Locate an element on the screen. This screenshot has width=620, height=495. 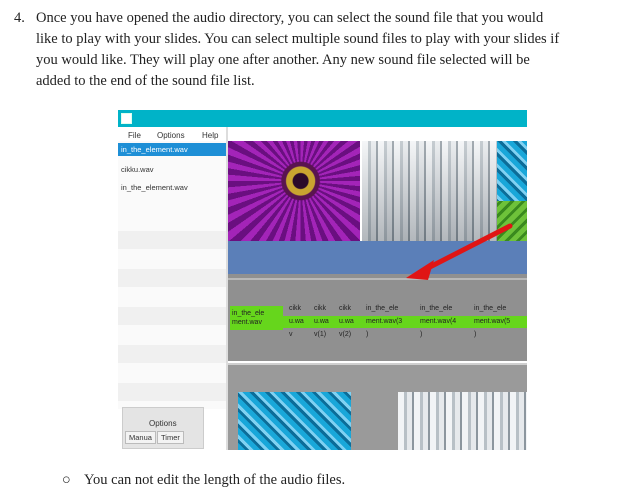
options-panel: Options Manua Timer is located at coordinates (163, 428).